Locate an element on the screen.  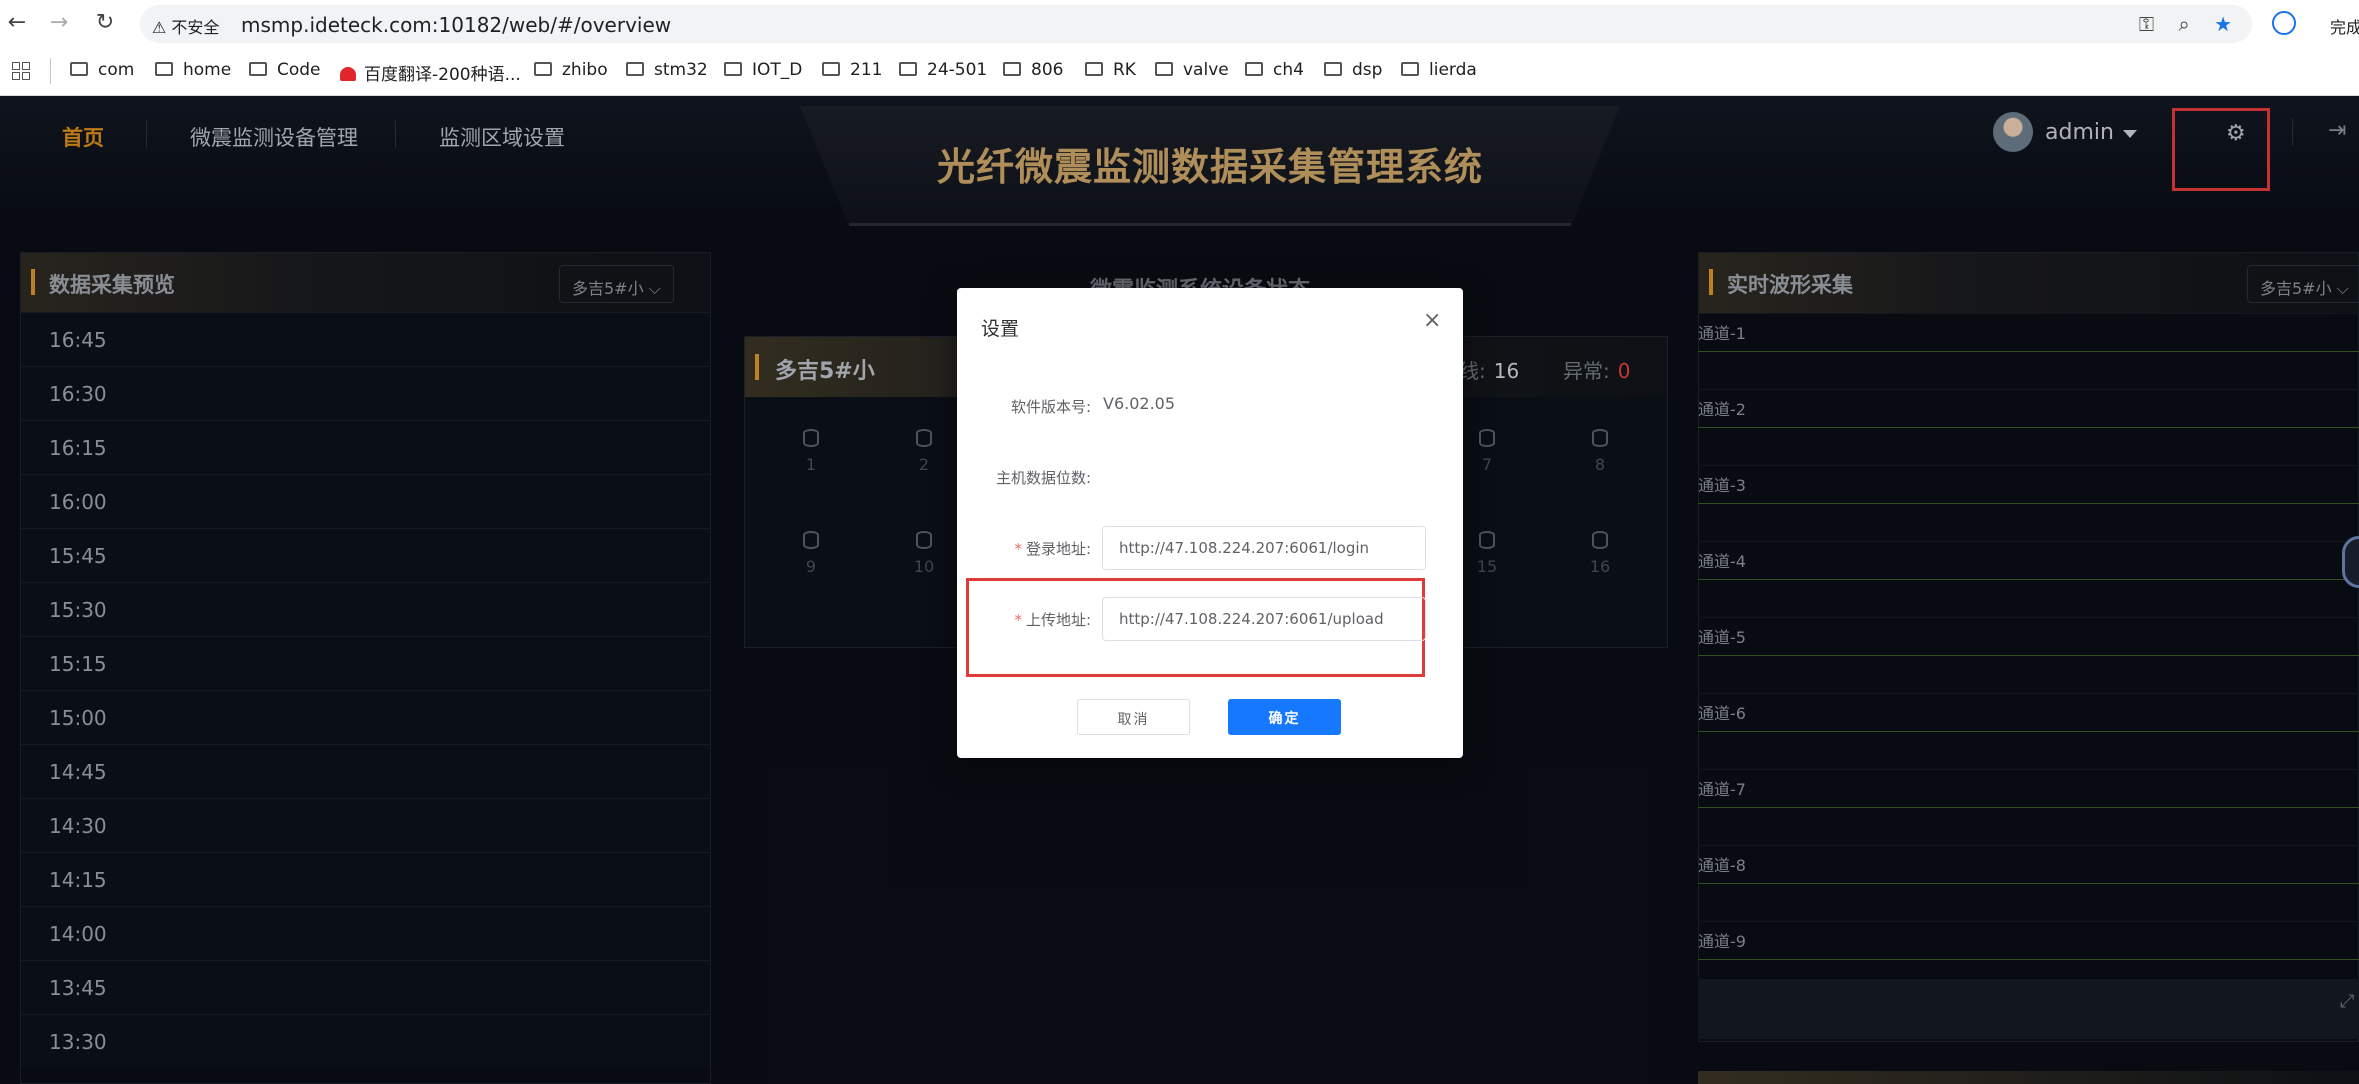
cancel-button: 取消 is located at coordinates (1133, 717).